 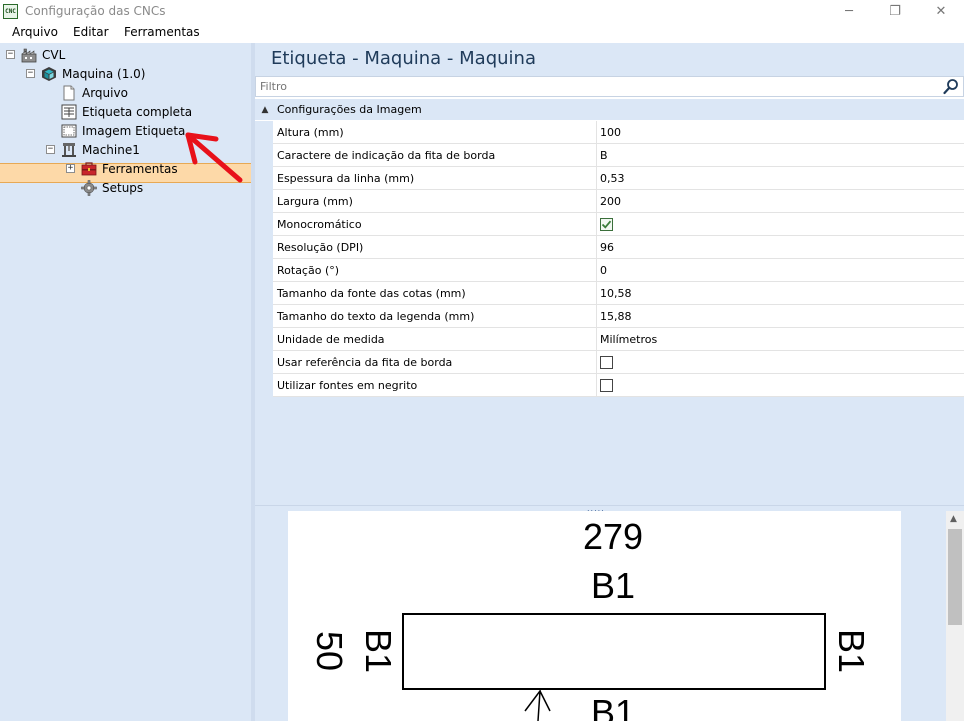 I want to click on collapse-toggle-maquina: −, so click(x=30, y=73).